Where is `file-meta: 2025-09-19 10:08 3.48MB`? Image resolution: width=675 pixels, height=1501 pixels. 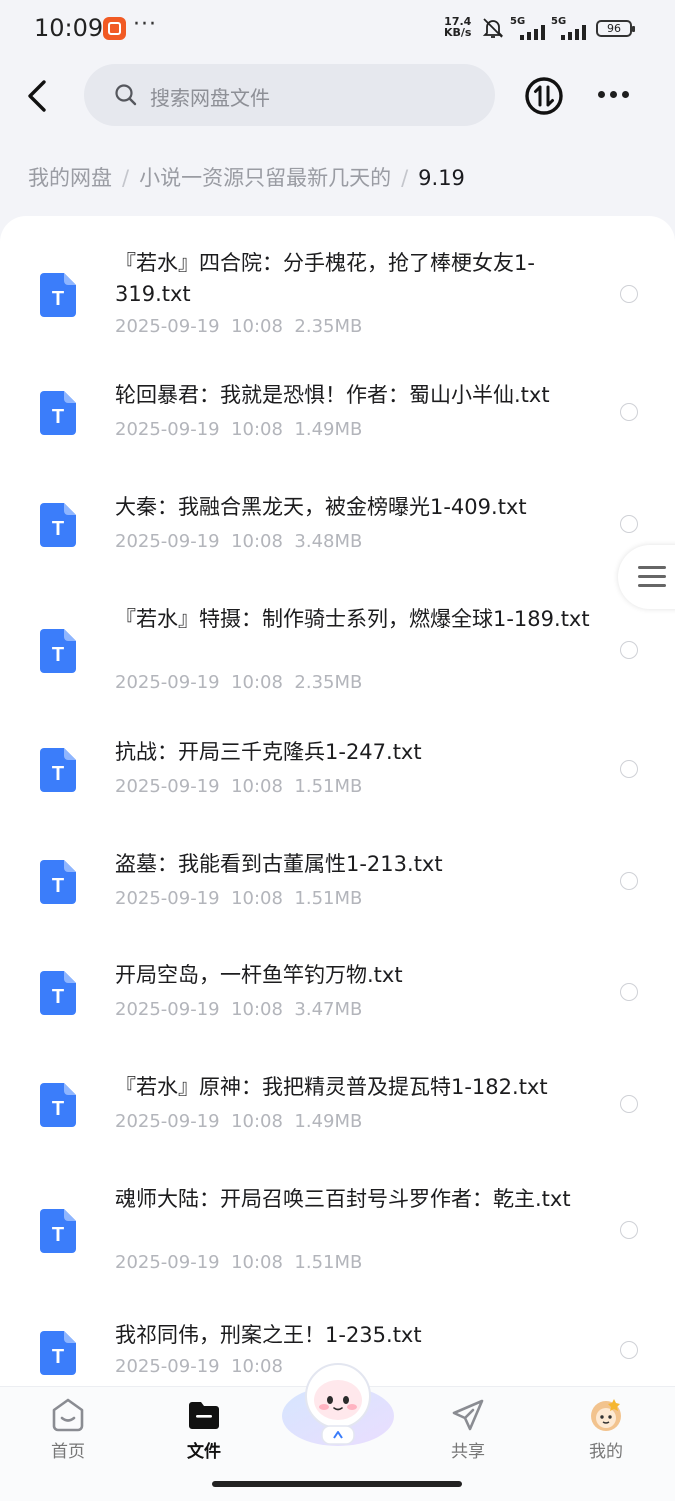
file-meta: 2025-09-19 10:08 3.48MB is located at coordinates (238, 541).